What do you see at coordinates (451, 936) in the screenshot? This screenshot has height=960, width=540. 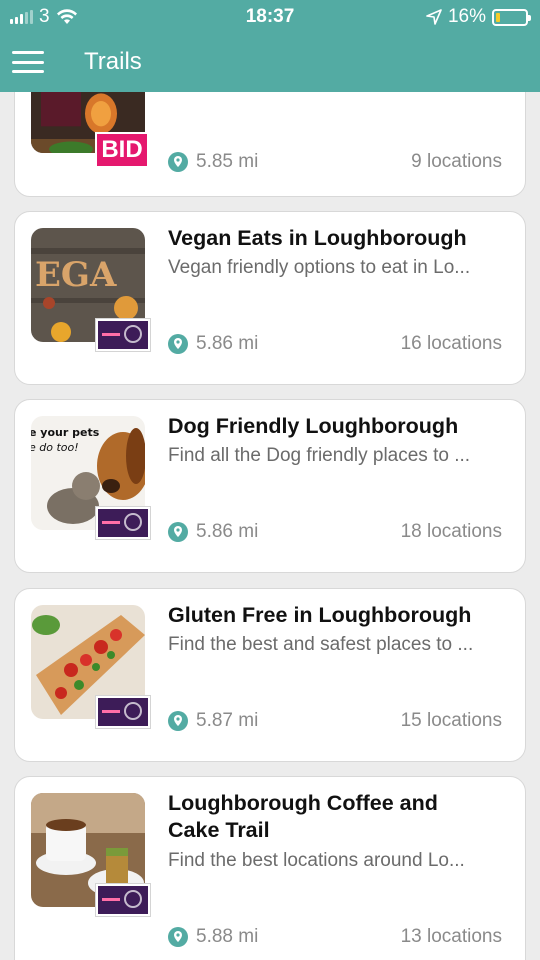 I see `trail-location-count: 13 locations` at bounding box center [451, 936].